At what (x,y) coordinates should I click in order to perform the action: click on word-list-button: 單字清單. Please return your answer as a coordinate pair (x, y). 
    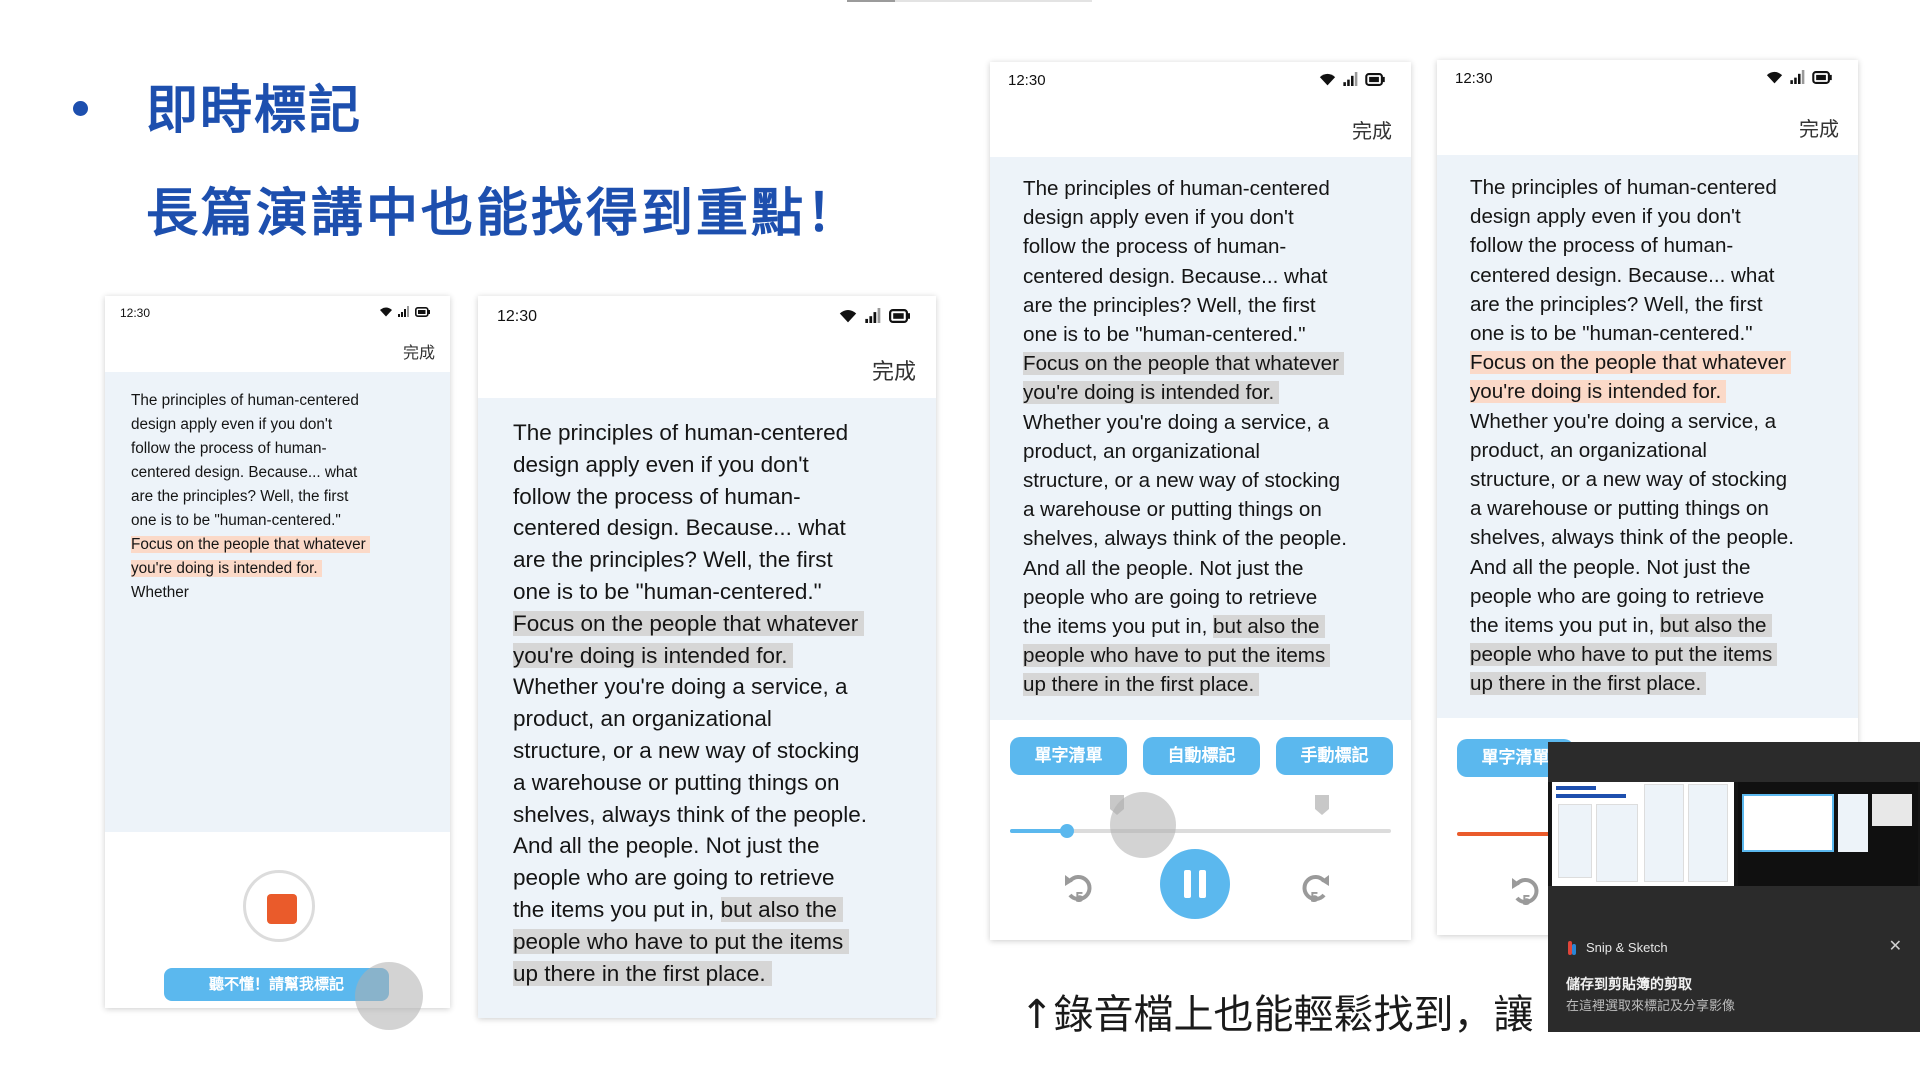
    Looking at the image, I should click on (1068, 756).